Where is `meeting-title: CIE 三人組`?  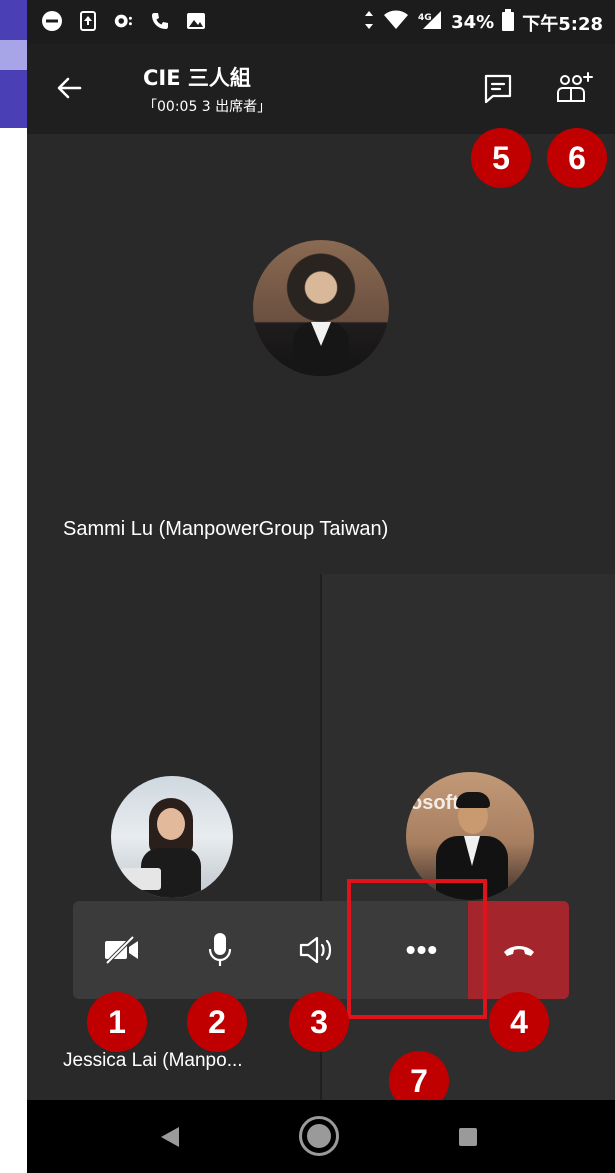 meeting-title: CIE 三人組 is located at coordinates (197, 78).